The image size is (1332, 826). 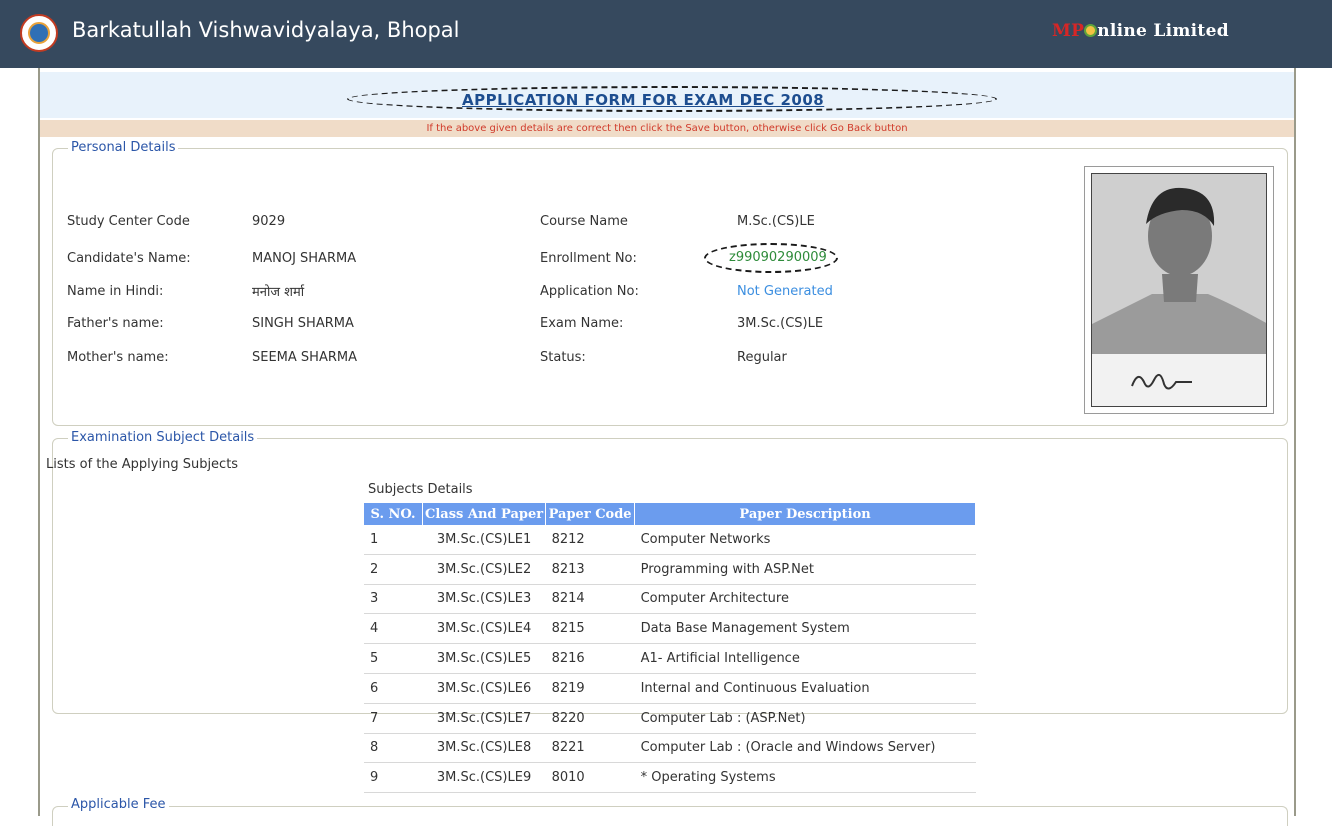 I want to click on class-paper-cell: 3M.Sc.(CS)LE5, so click(x=484, y=658).